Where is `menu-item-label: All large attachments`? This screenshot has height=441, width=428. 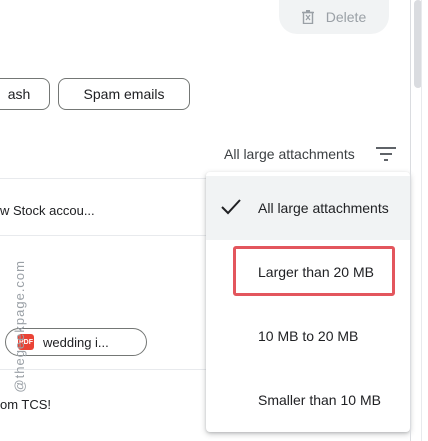 menu-item-label: All large attachments is located at coordinates (323, 208).